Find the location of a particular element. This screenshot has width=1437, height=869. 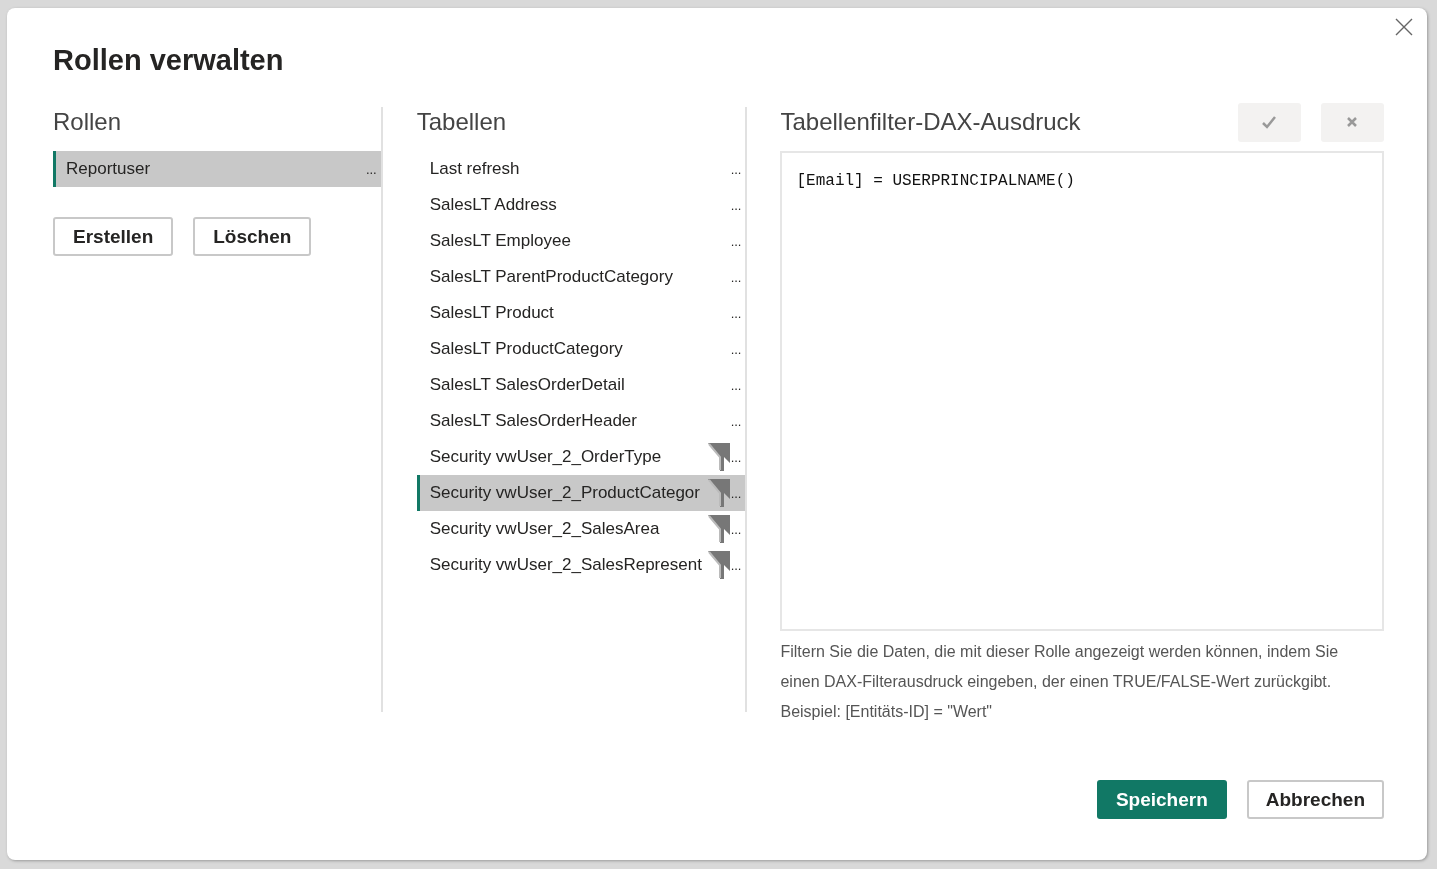

role-action-button: Löschen is located at coordinates (252, 236).